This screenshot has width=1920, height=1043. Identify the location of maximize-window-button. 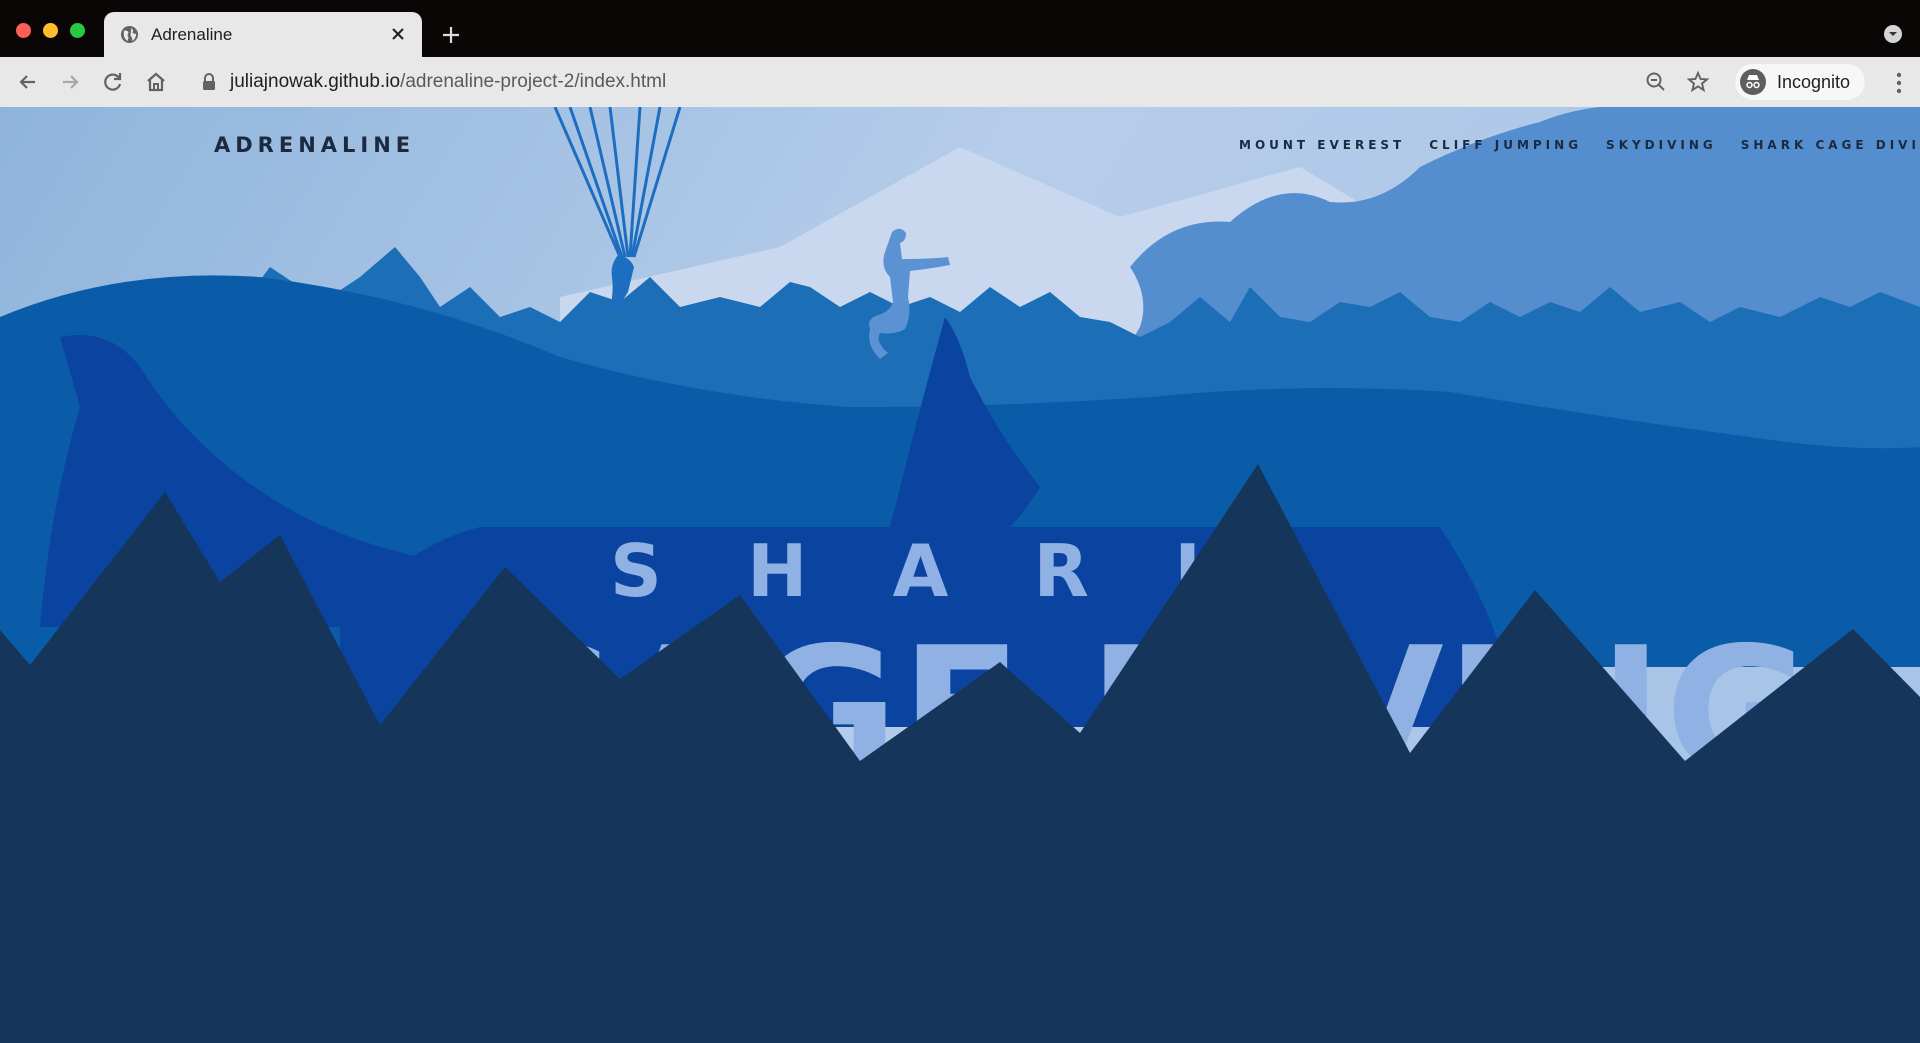
(77, 30).